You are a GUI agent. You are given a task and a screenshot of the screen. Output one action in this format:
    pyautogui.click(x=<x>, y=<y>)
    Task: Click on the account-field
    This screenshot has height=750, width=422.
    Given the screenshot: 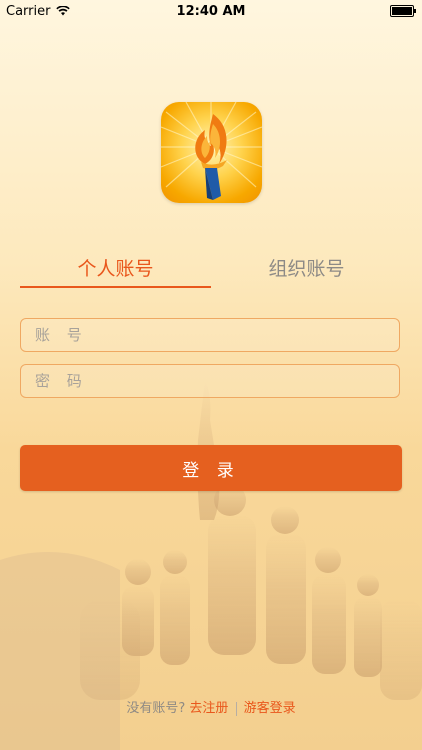 What is the action you would take?
    pyautogui.click(x=210, y=335)
    